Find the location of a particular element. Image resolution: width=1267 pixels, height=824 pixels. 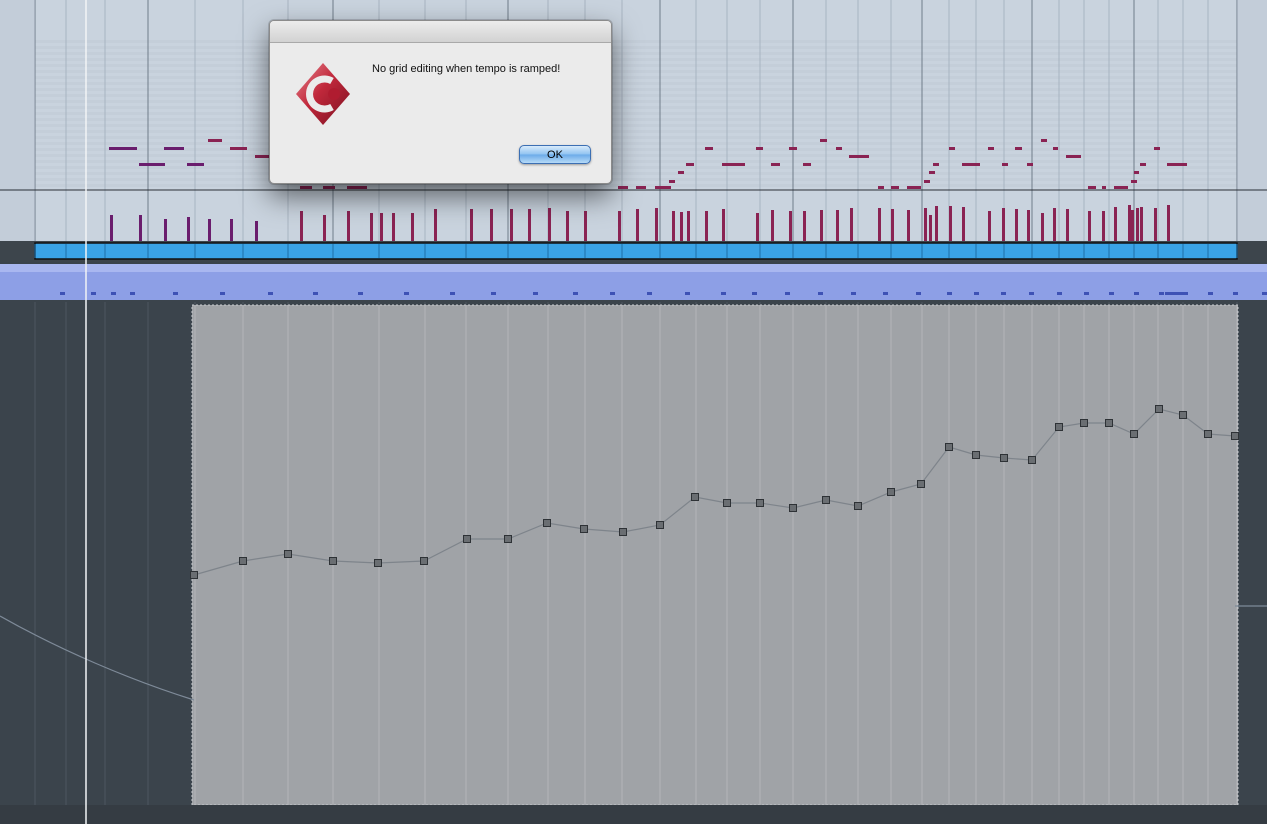

ok-button: OK is located at coordinates (555, 154).